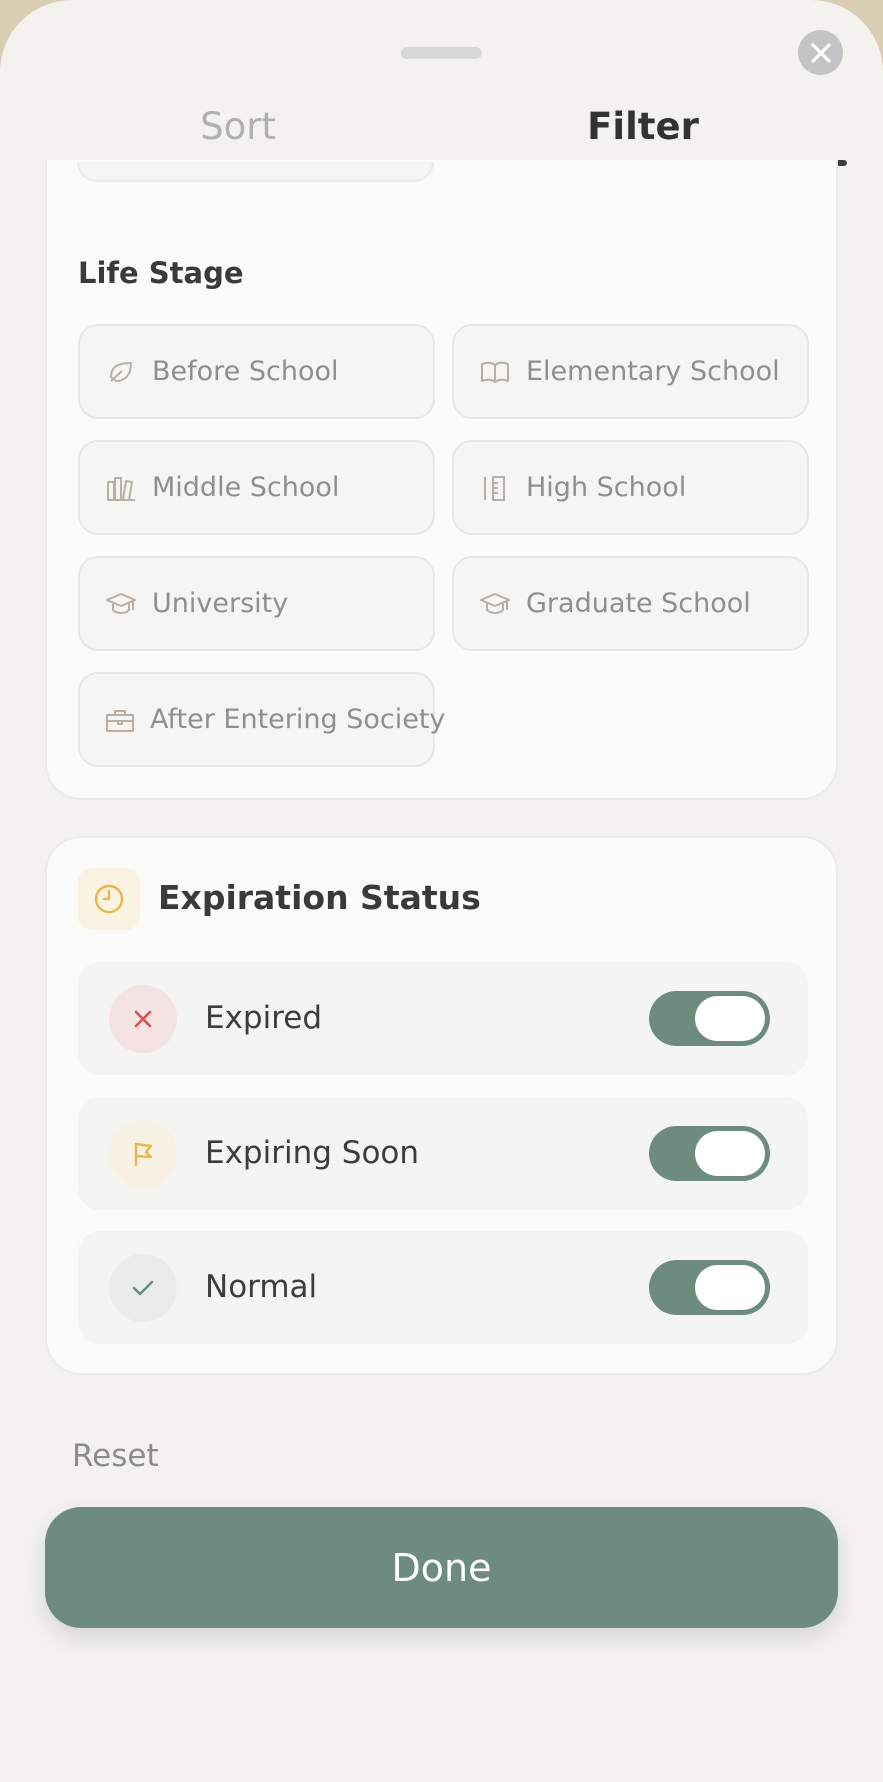 The width and height of the screenshot is (883, 1782). I want to click on chip-graduate-school: Graduate School, so click(630, 603).